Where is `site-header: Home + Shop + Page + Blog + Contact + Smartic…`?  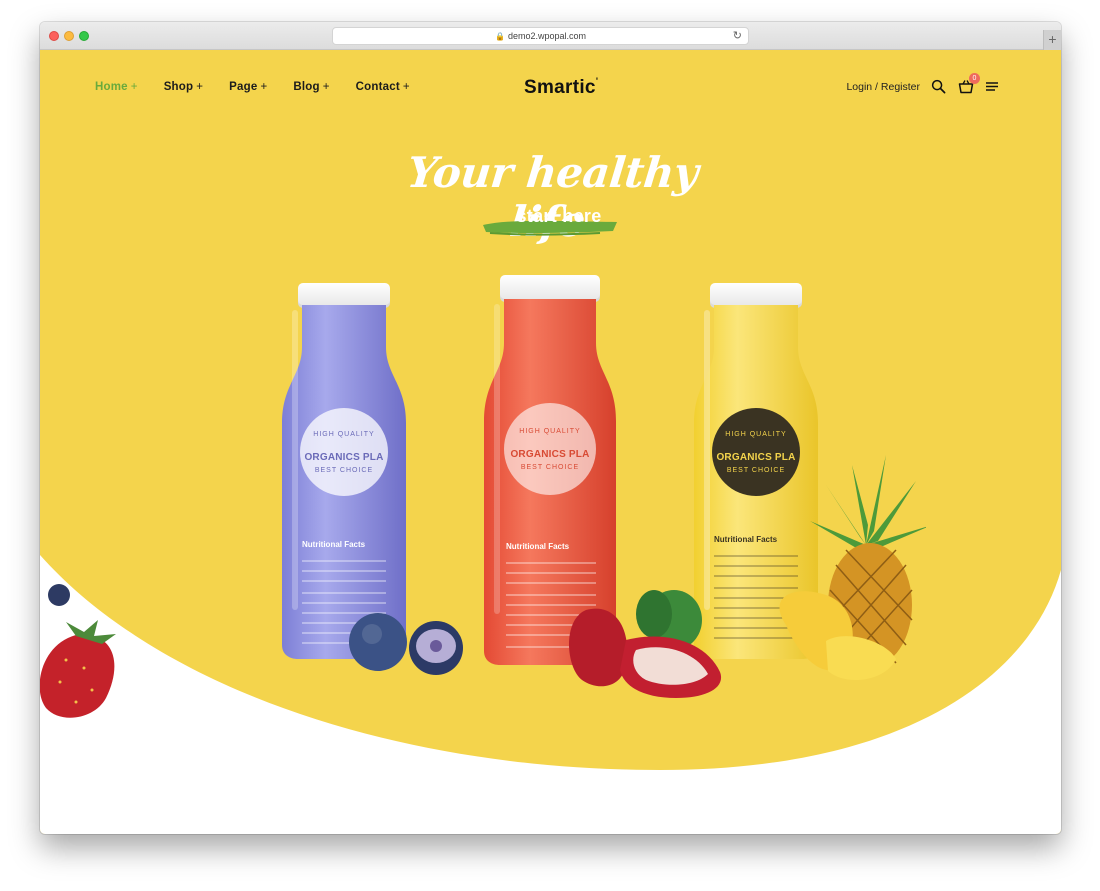 site-header: Home + Shop + Page + Blog + Contact + Smartic… is located at coordinates (550, 90).